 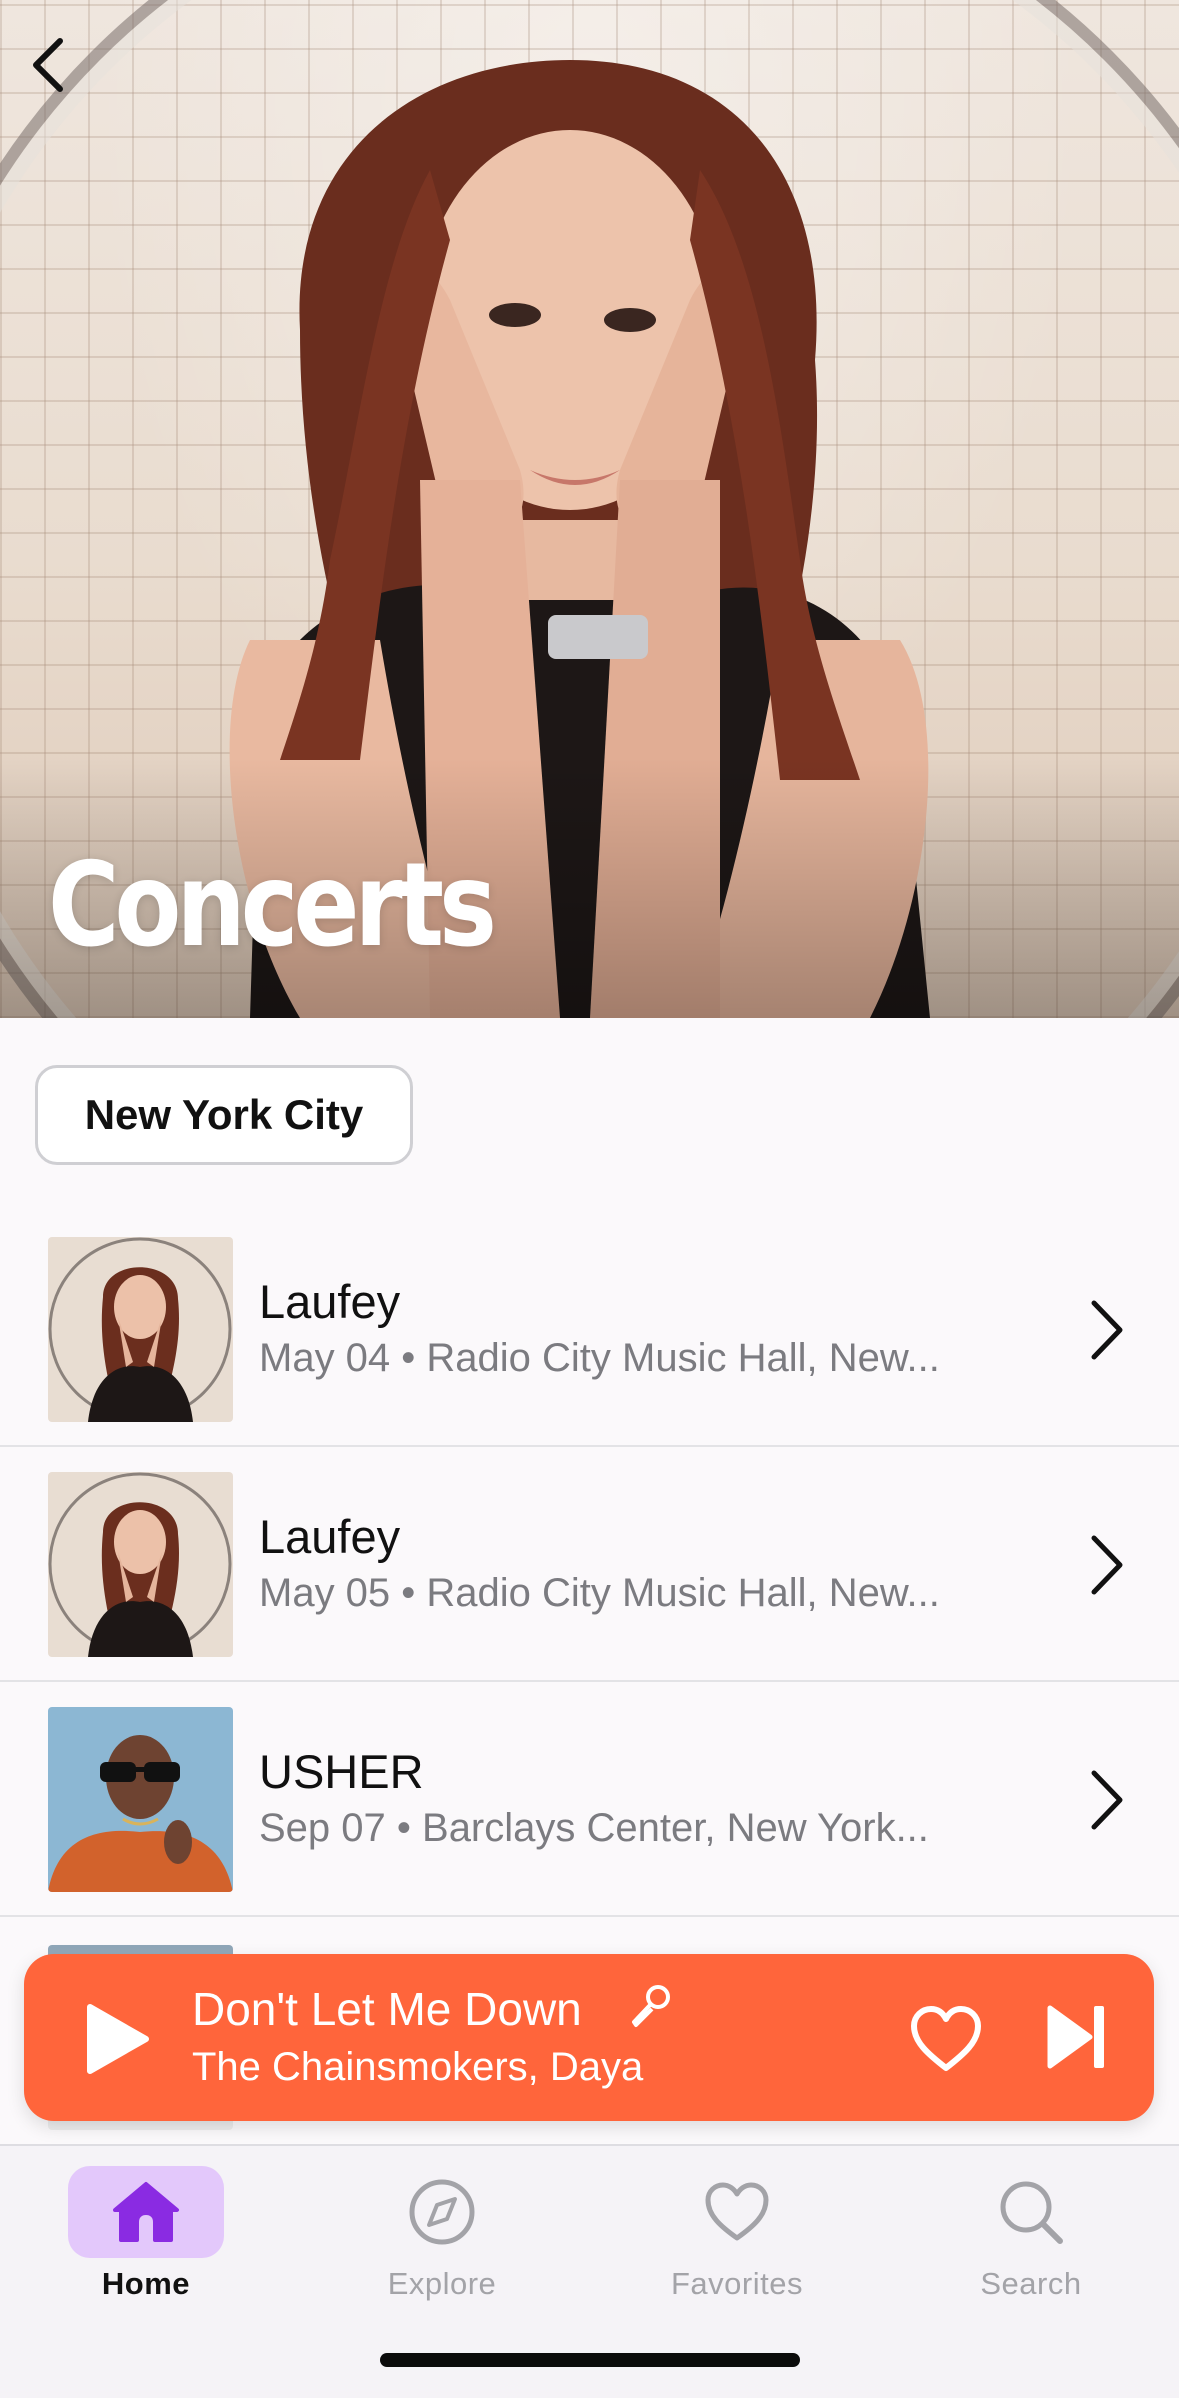 What do you see at coordinates (1031, 2283) in the screenshot?
I see `tab-search-label: Search` at bounding box center [1031, 2283].